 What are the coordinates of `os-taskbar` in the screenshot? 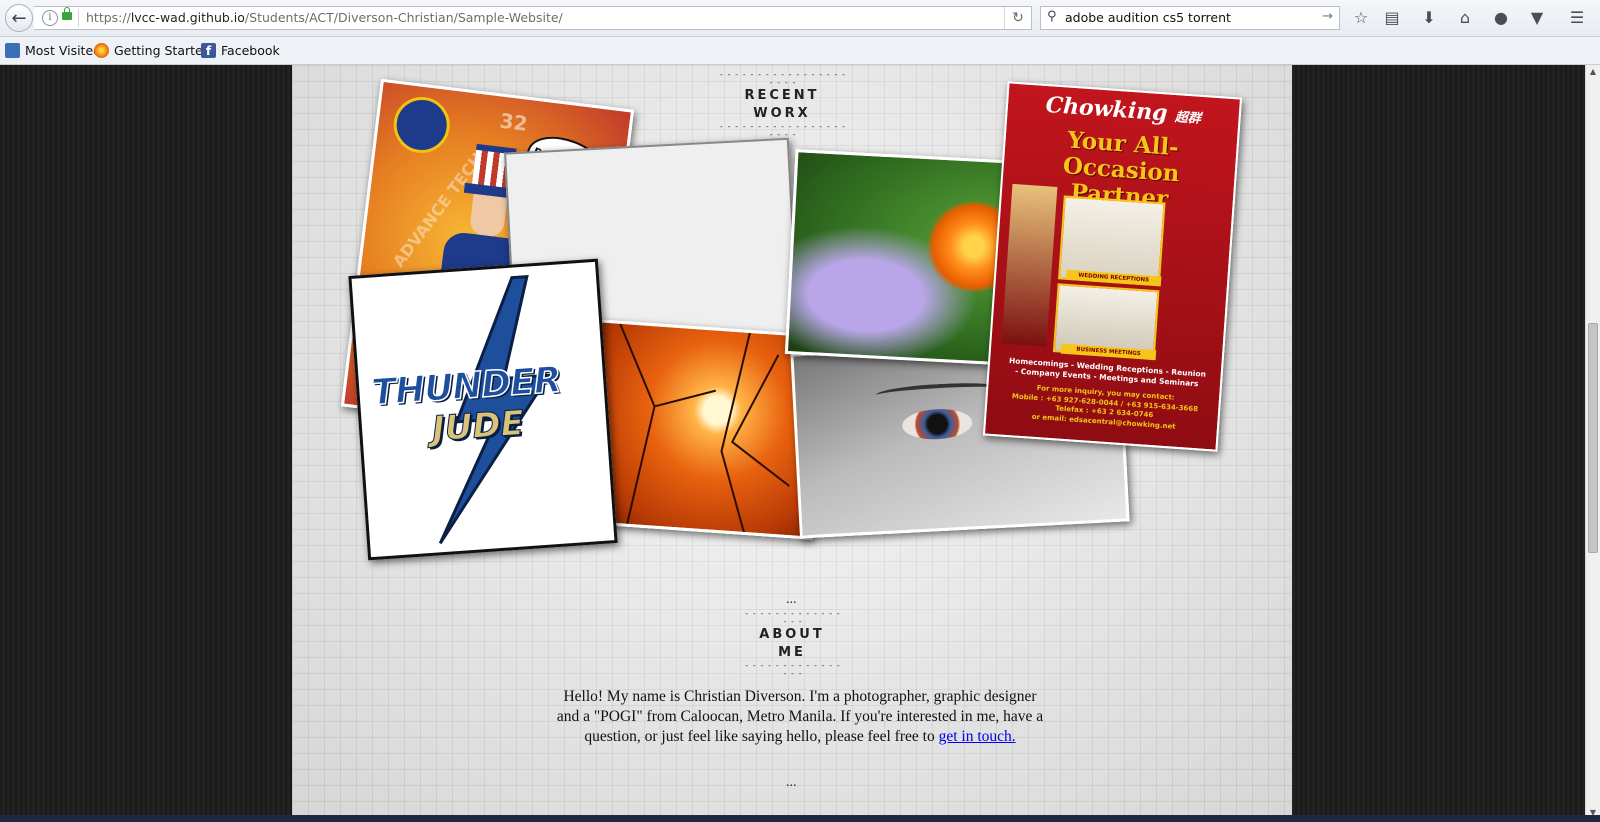 It's located at (800, 818).